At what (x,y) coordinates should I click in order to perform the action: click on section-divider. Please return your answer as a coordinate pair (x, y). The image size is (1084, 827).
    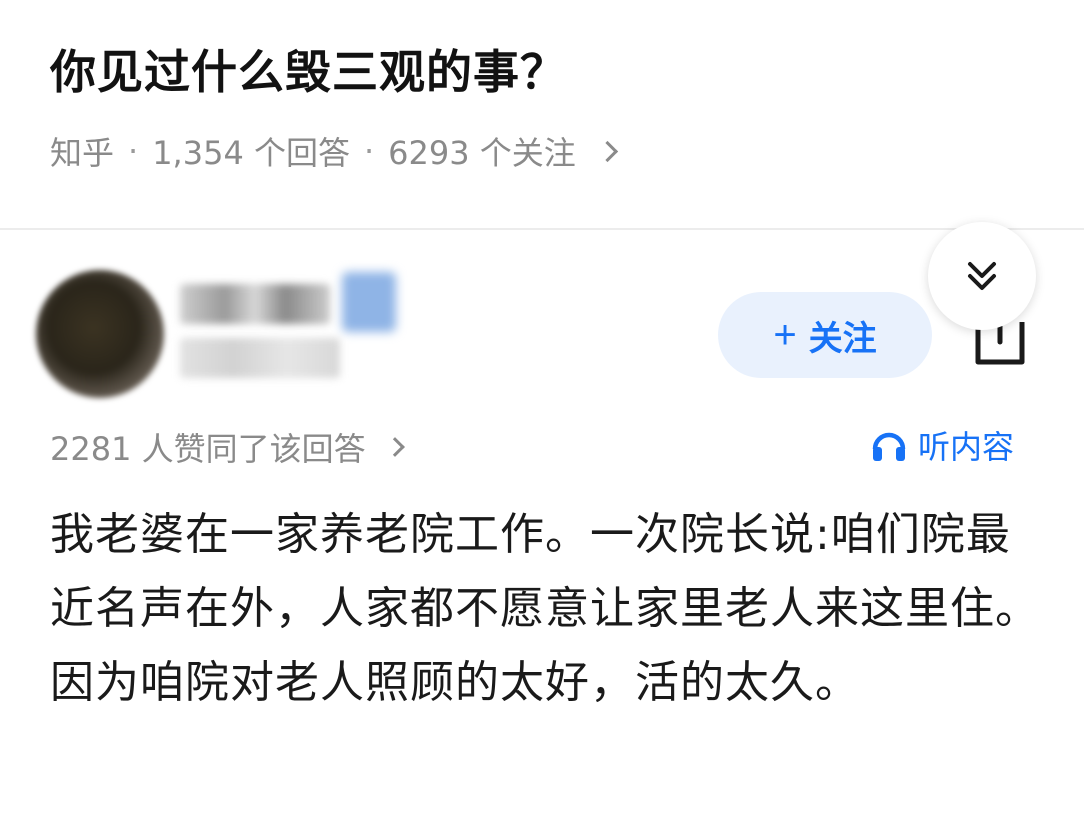
    Looking at the image, I should click on (542, 229).